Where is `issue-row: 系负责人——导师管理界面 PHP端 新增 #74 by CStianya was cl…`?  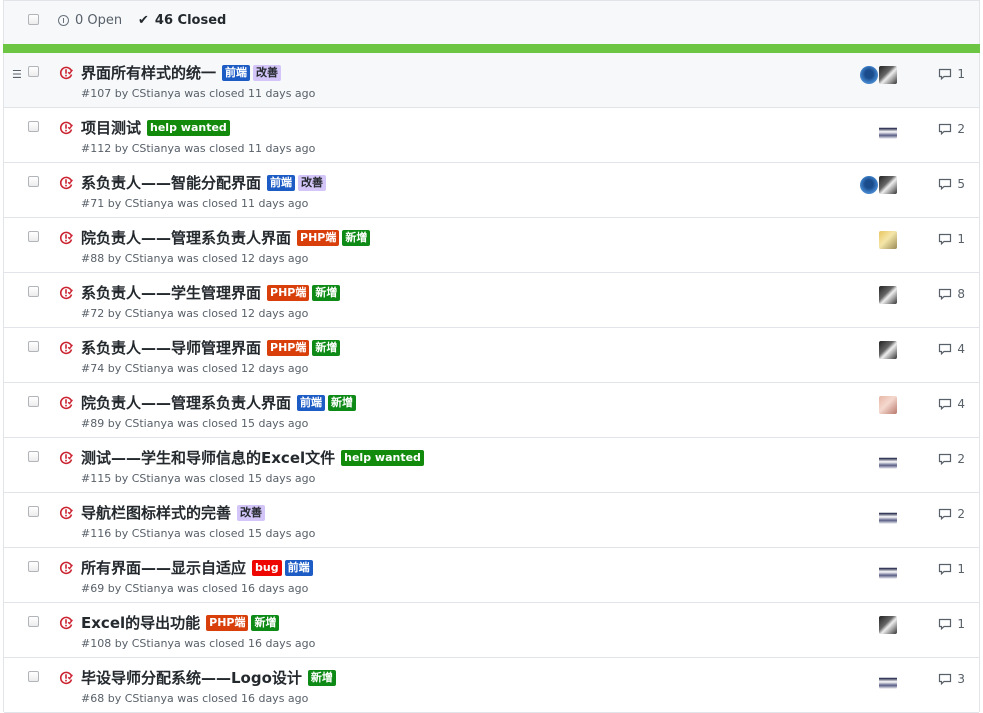
issue-row: 系负责人——导师管理界面 PHP端 新增 #74 by CStianya was cl… is located at coordinates (491, 355).